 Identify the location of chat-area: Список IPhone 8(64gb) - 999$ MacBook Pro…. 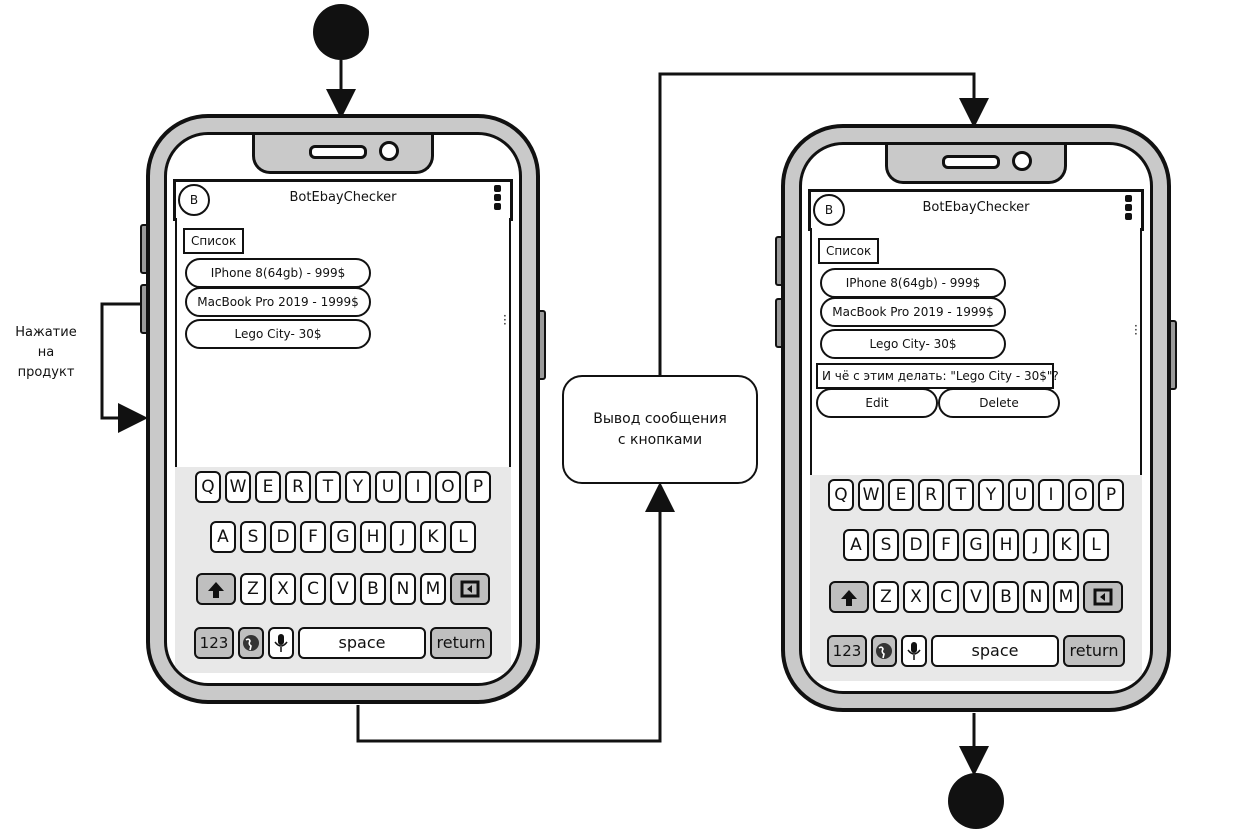
(976, 353).